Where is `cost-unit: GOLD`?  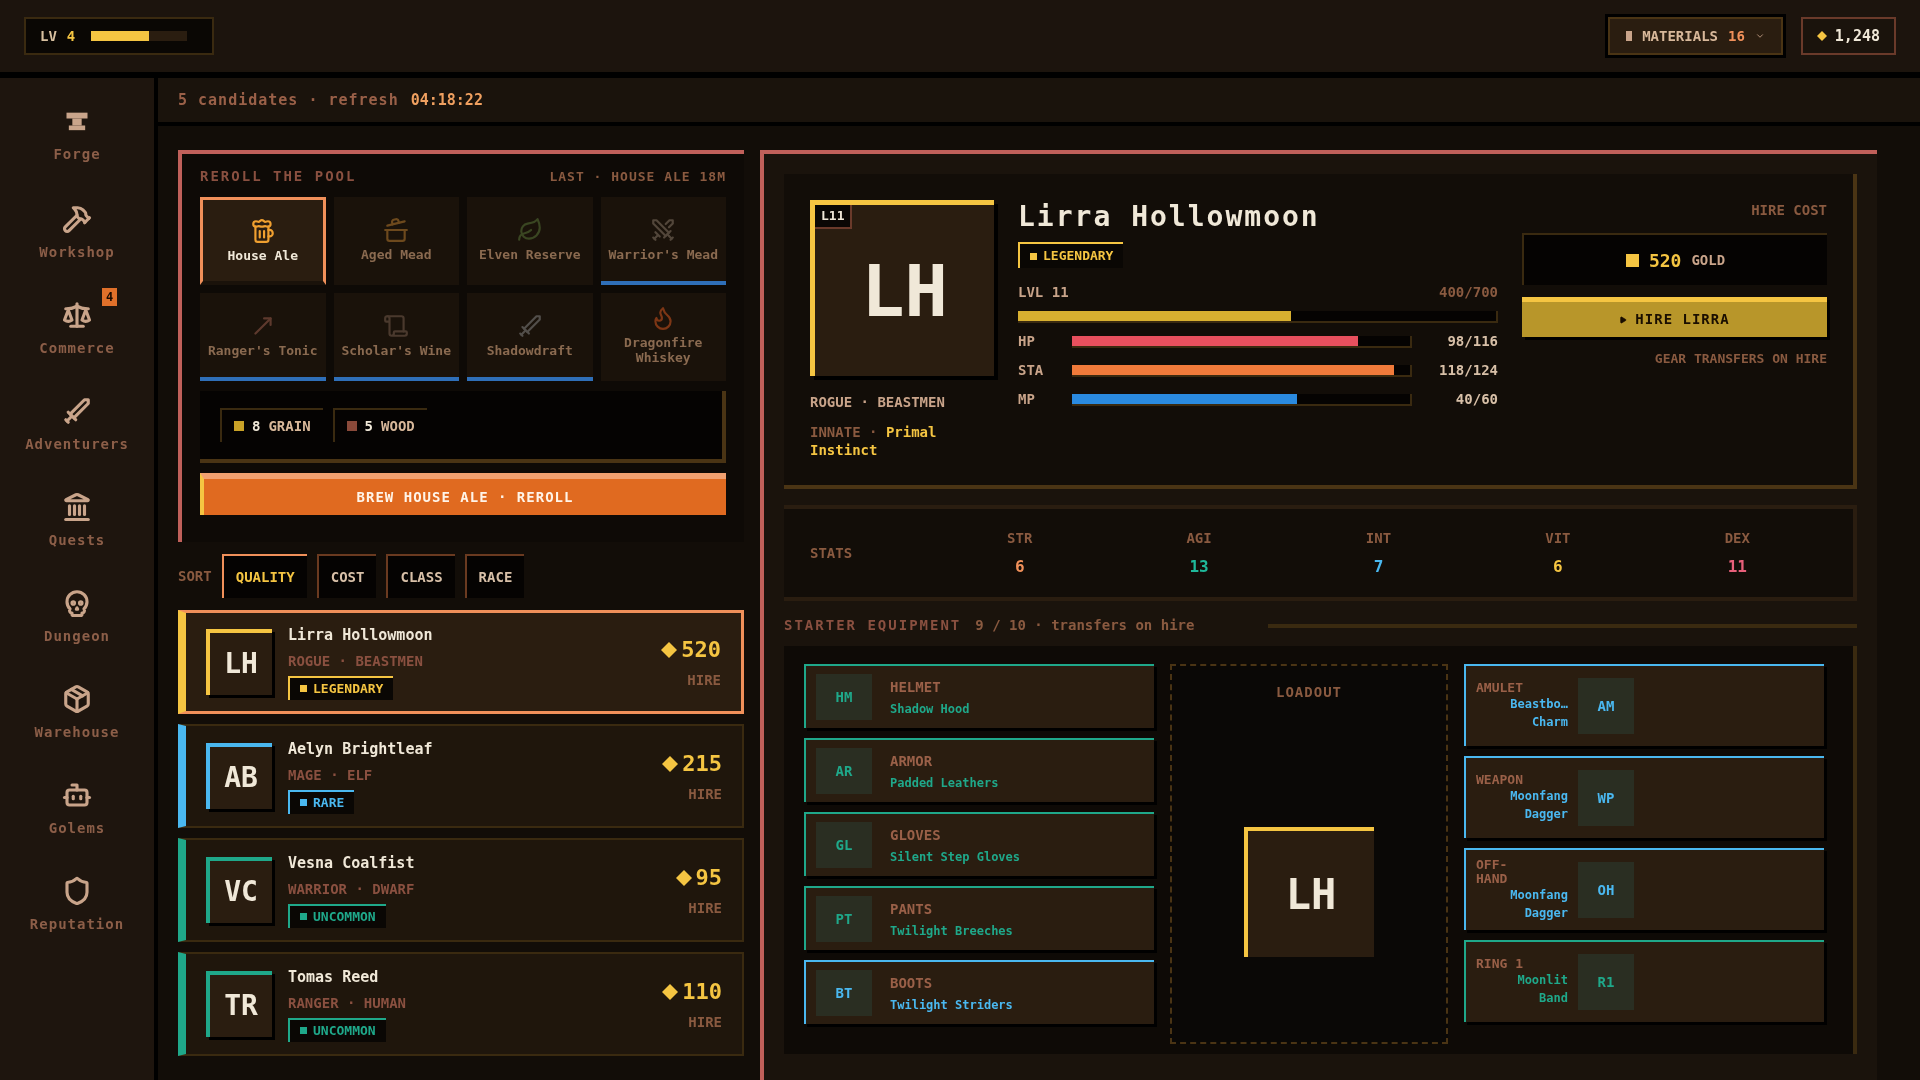 cost-unit: GOLD is located at coordinates (1708, 260).